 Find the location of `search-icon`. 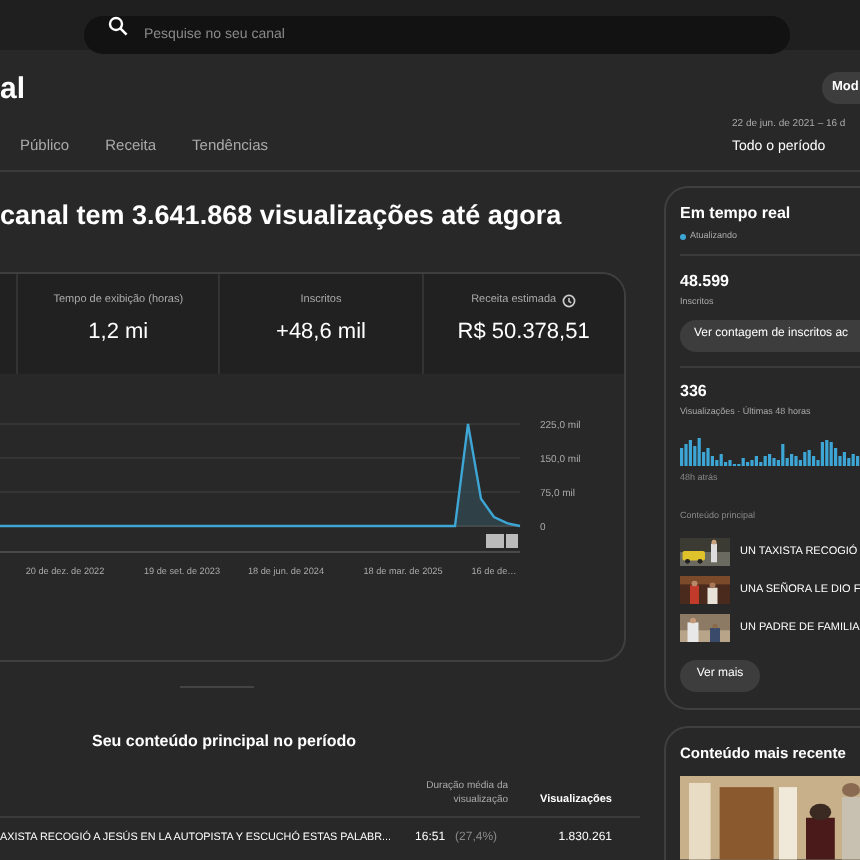

search-icon is located at coordinates (118, 26).